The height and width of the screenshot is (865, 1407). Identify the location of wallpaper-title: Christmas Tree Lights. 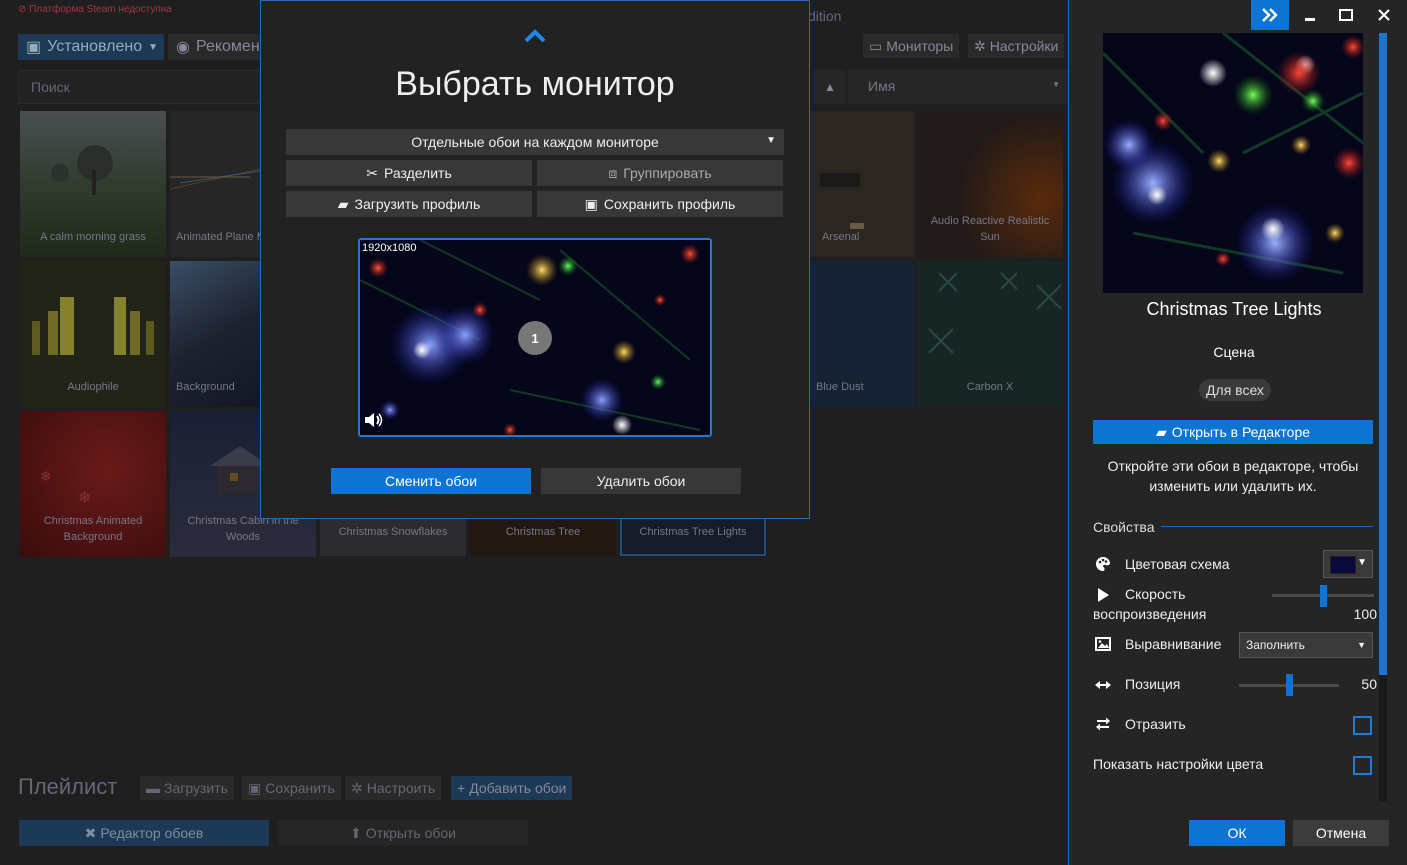
(1234, 309).